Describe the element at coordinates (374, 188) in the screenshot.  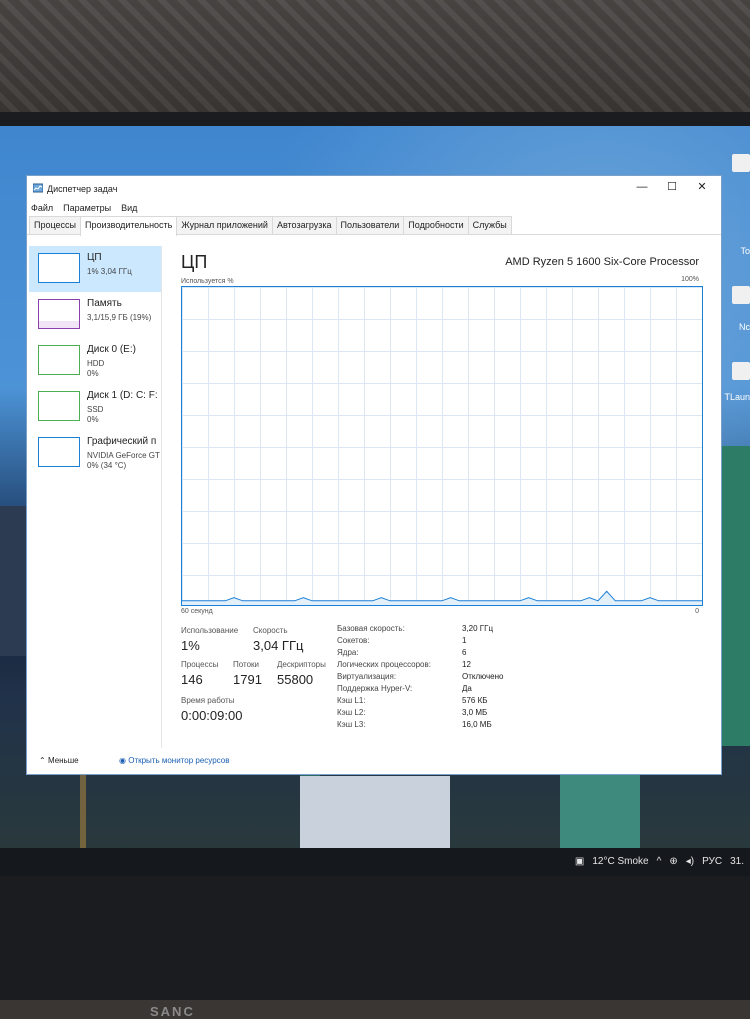
I see `title-bar: Диспетчер задач — ☐ ✕` at that location.